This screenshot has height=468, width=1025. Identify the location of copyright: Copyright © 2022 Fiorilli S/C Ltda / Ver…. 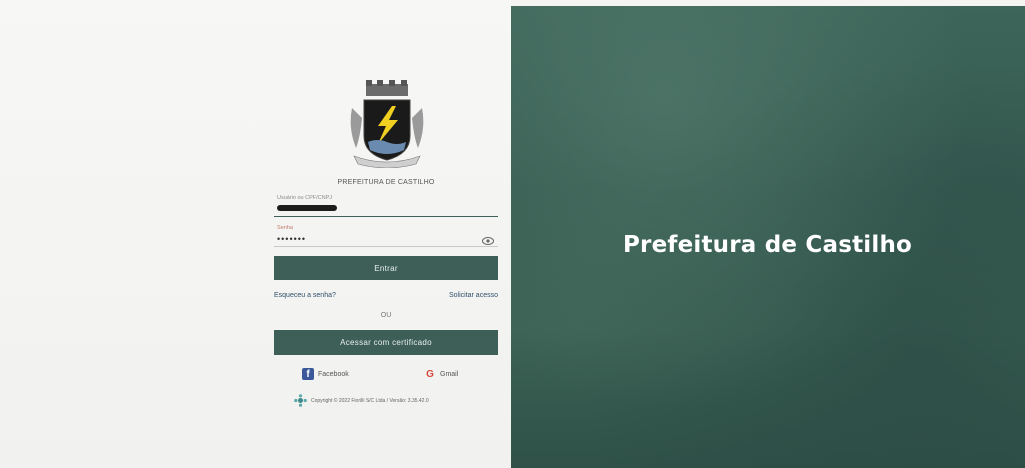
(361, 400).